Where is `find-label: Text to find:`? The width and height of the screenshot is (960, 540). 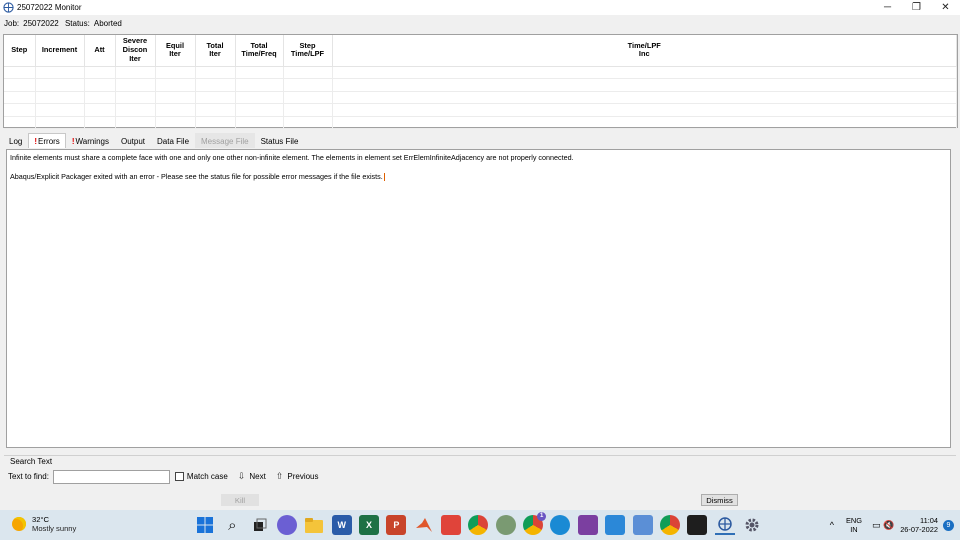 find-label: Text to find: is located at coordinates (28, 476).